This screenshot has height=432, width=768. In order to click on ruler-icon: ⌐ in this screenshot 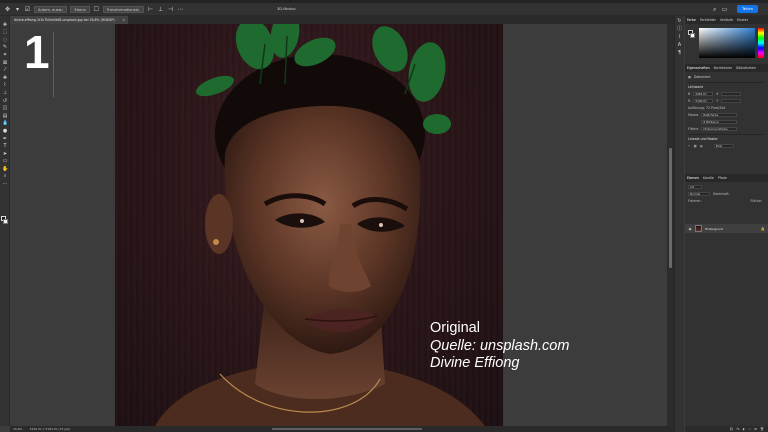, I will do `click(689, 146)`.